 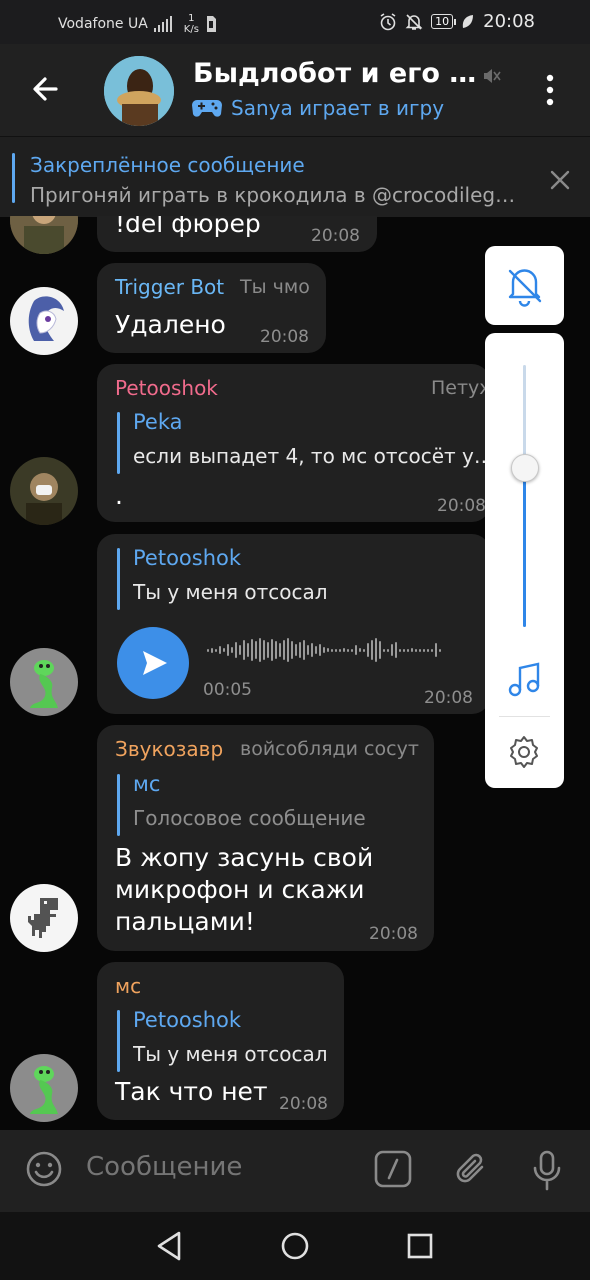 I want to click on play-button, so click(x=153, y=663).